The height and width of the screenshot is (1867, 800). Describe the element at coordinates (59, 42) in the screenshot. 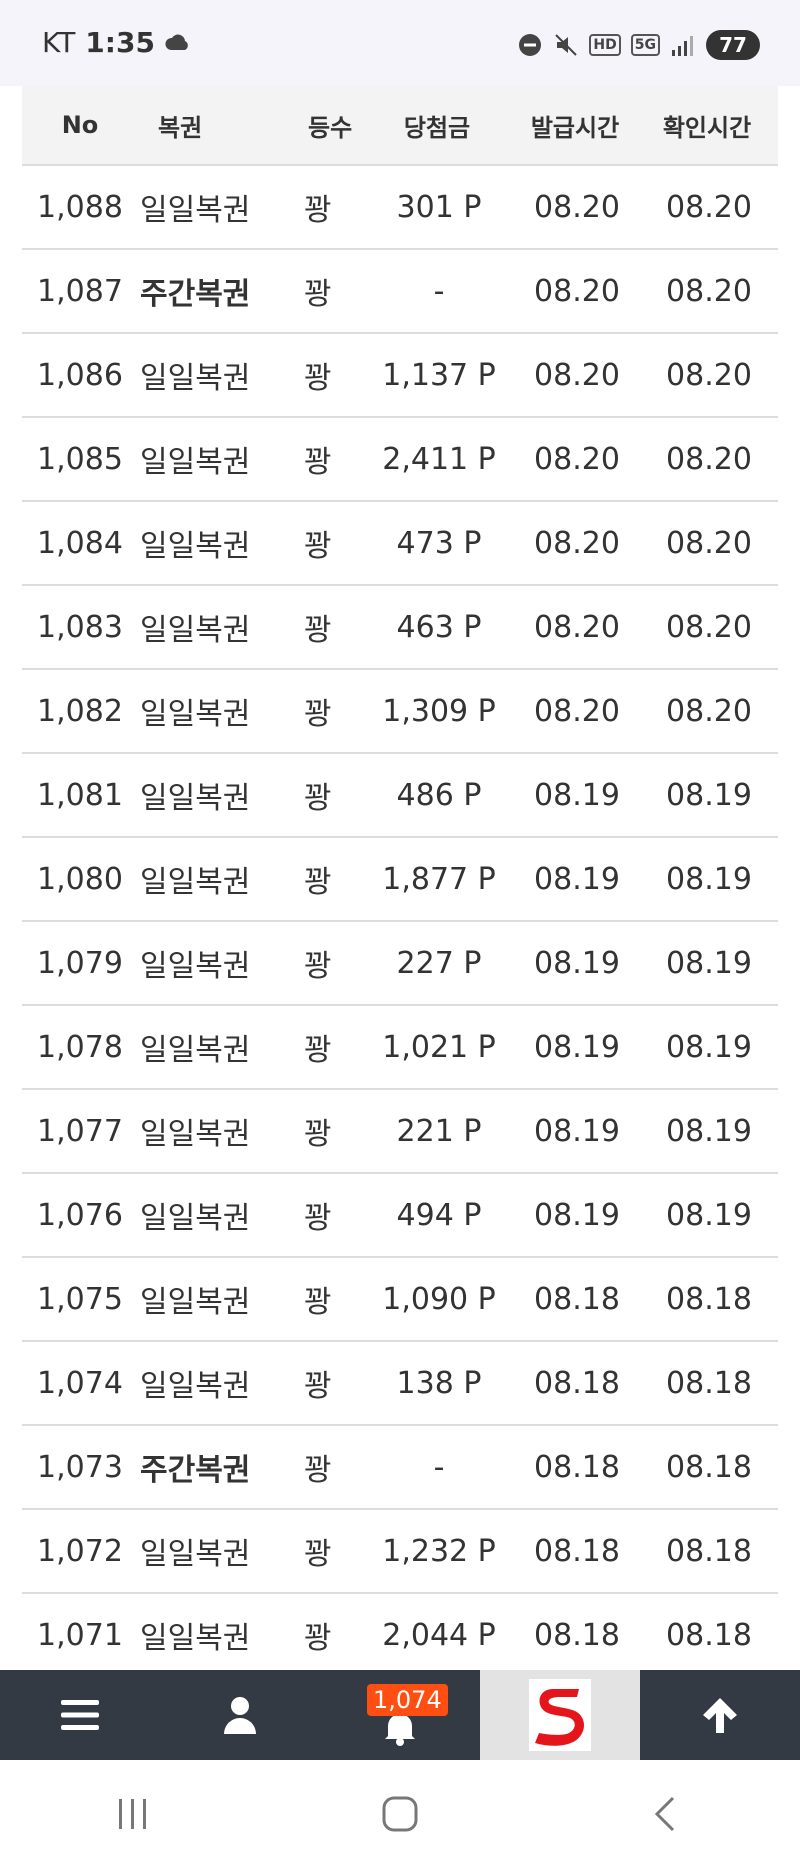

I see `carrier-label: KT` at that location.